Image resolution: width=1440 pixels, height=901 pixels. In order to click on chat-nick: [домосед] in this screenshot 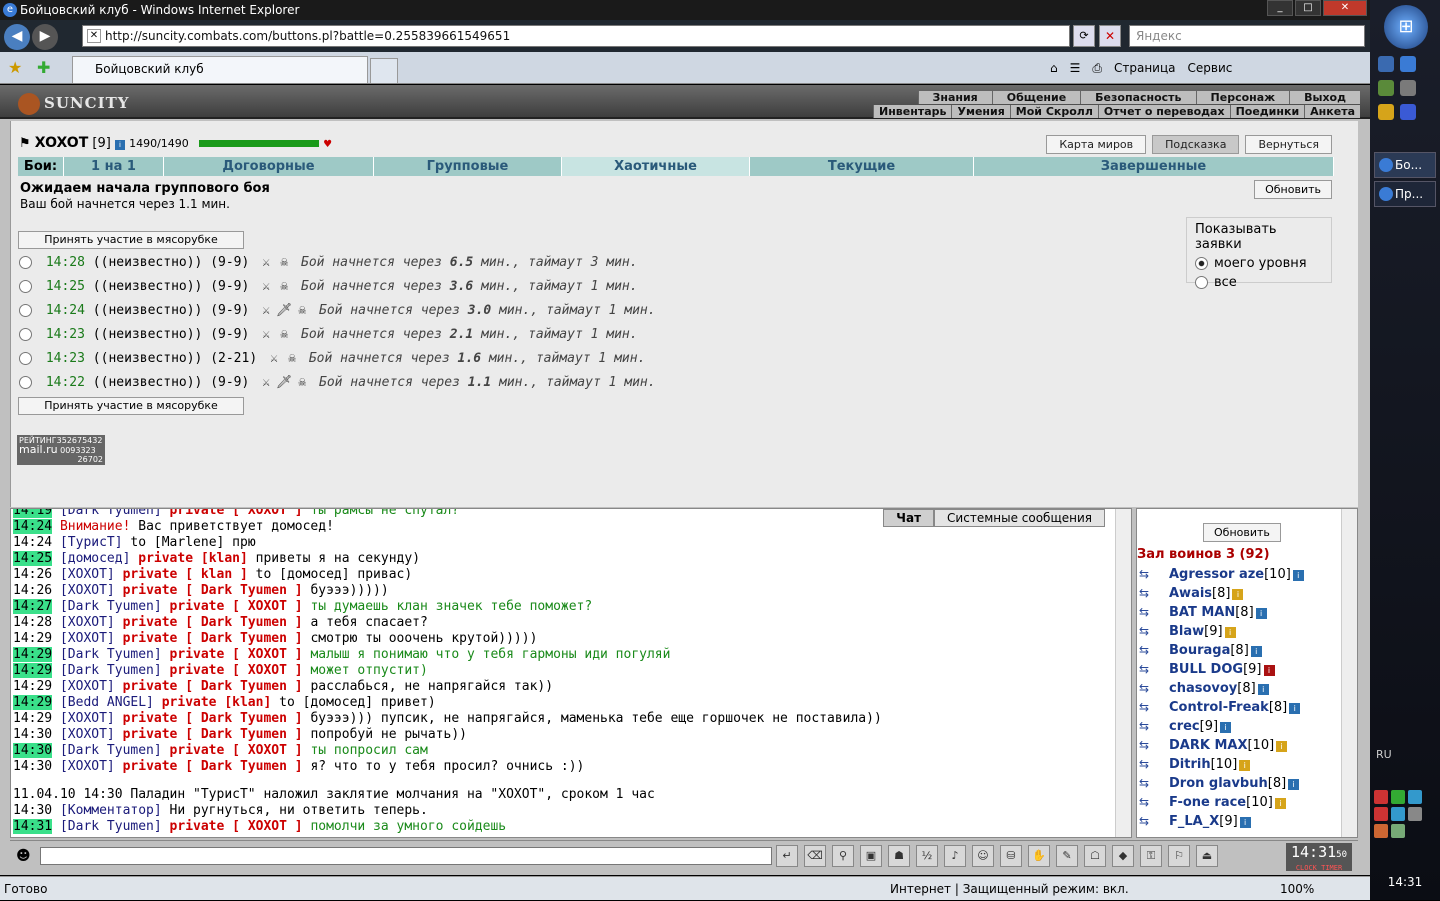, I will do `click(95, 558)`.